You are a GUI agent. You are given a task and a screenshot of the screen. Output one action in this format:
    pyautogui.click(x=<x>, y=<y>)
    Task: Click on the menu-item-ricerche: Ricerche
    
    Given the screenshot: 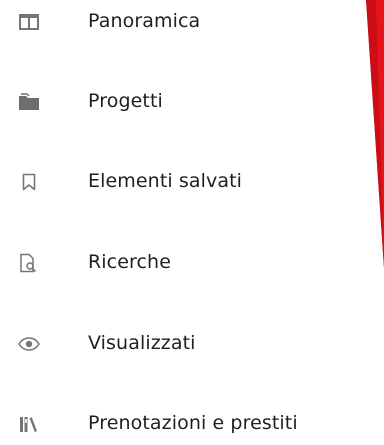 What is the action you would take?
    pyautogui.click(x=170, y=263)
    